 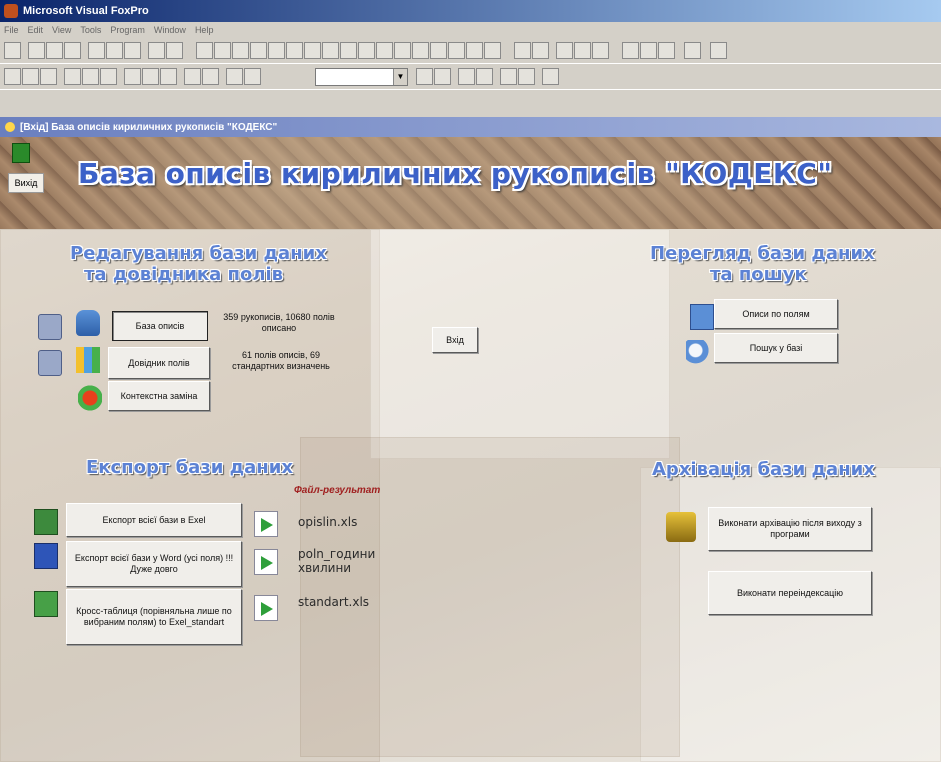 I want to click on foxpro-icon, so click(x=11, y=11).